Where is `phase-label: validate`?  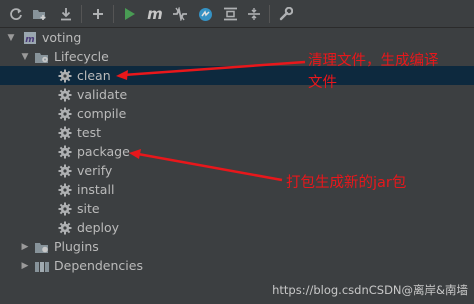
phase-label: validate is located at coordinates (102, 94).